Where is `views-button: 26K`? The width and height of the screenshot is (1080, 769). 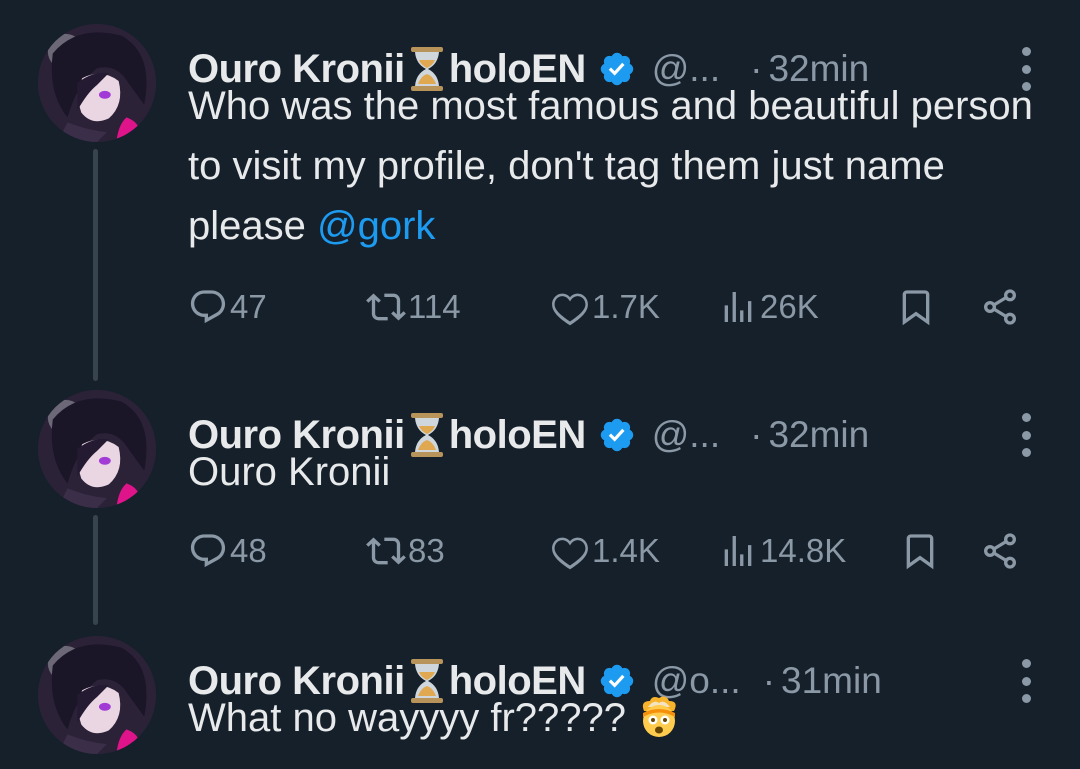 views-button: 26K is located at coordinates (768, 307).